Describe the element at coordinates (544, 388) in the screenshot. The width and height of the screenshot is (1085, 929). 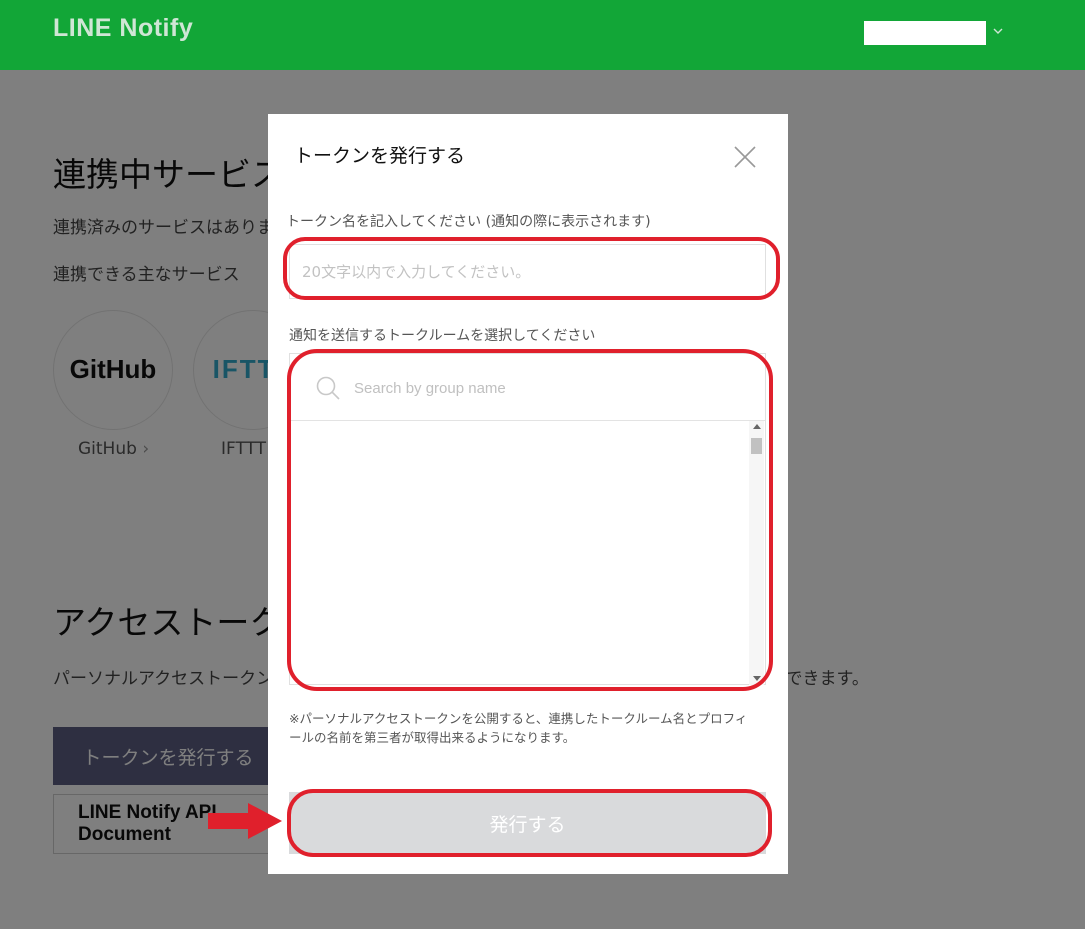
I see `group-search-input` at that location.